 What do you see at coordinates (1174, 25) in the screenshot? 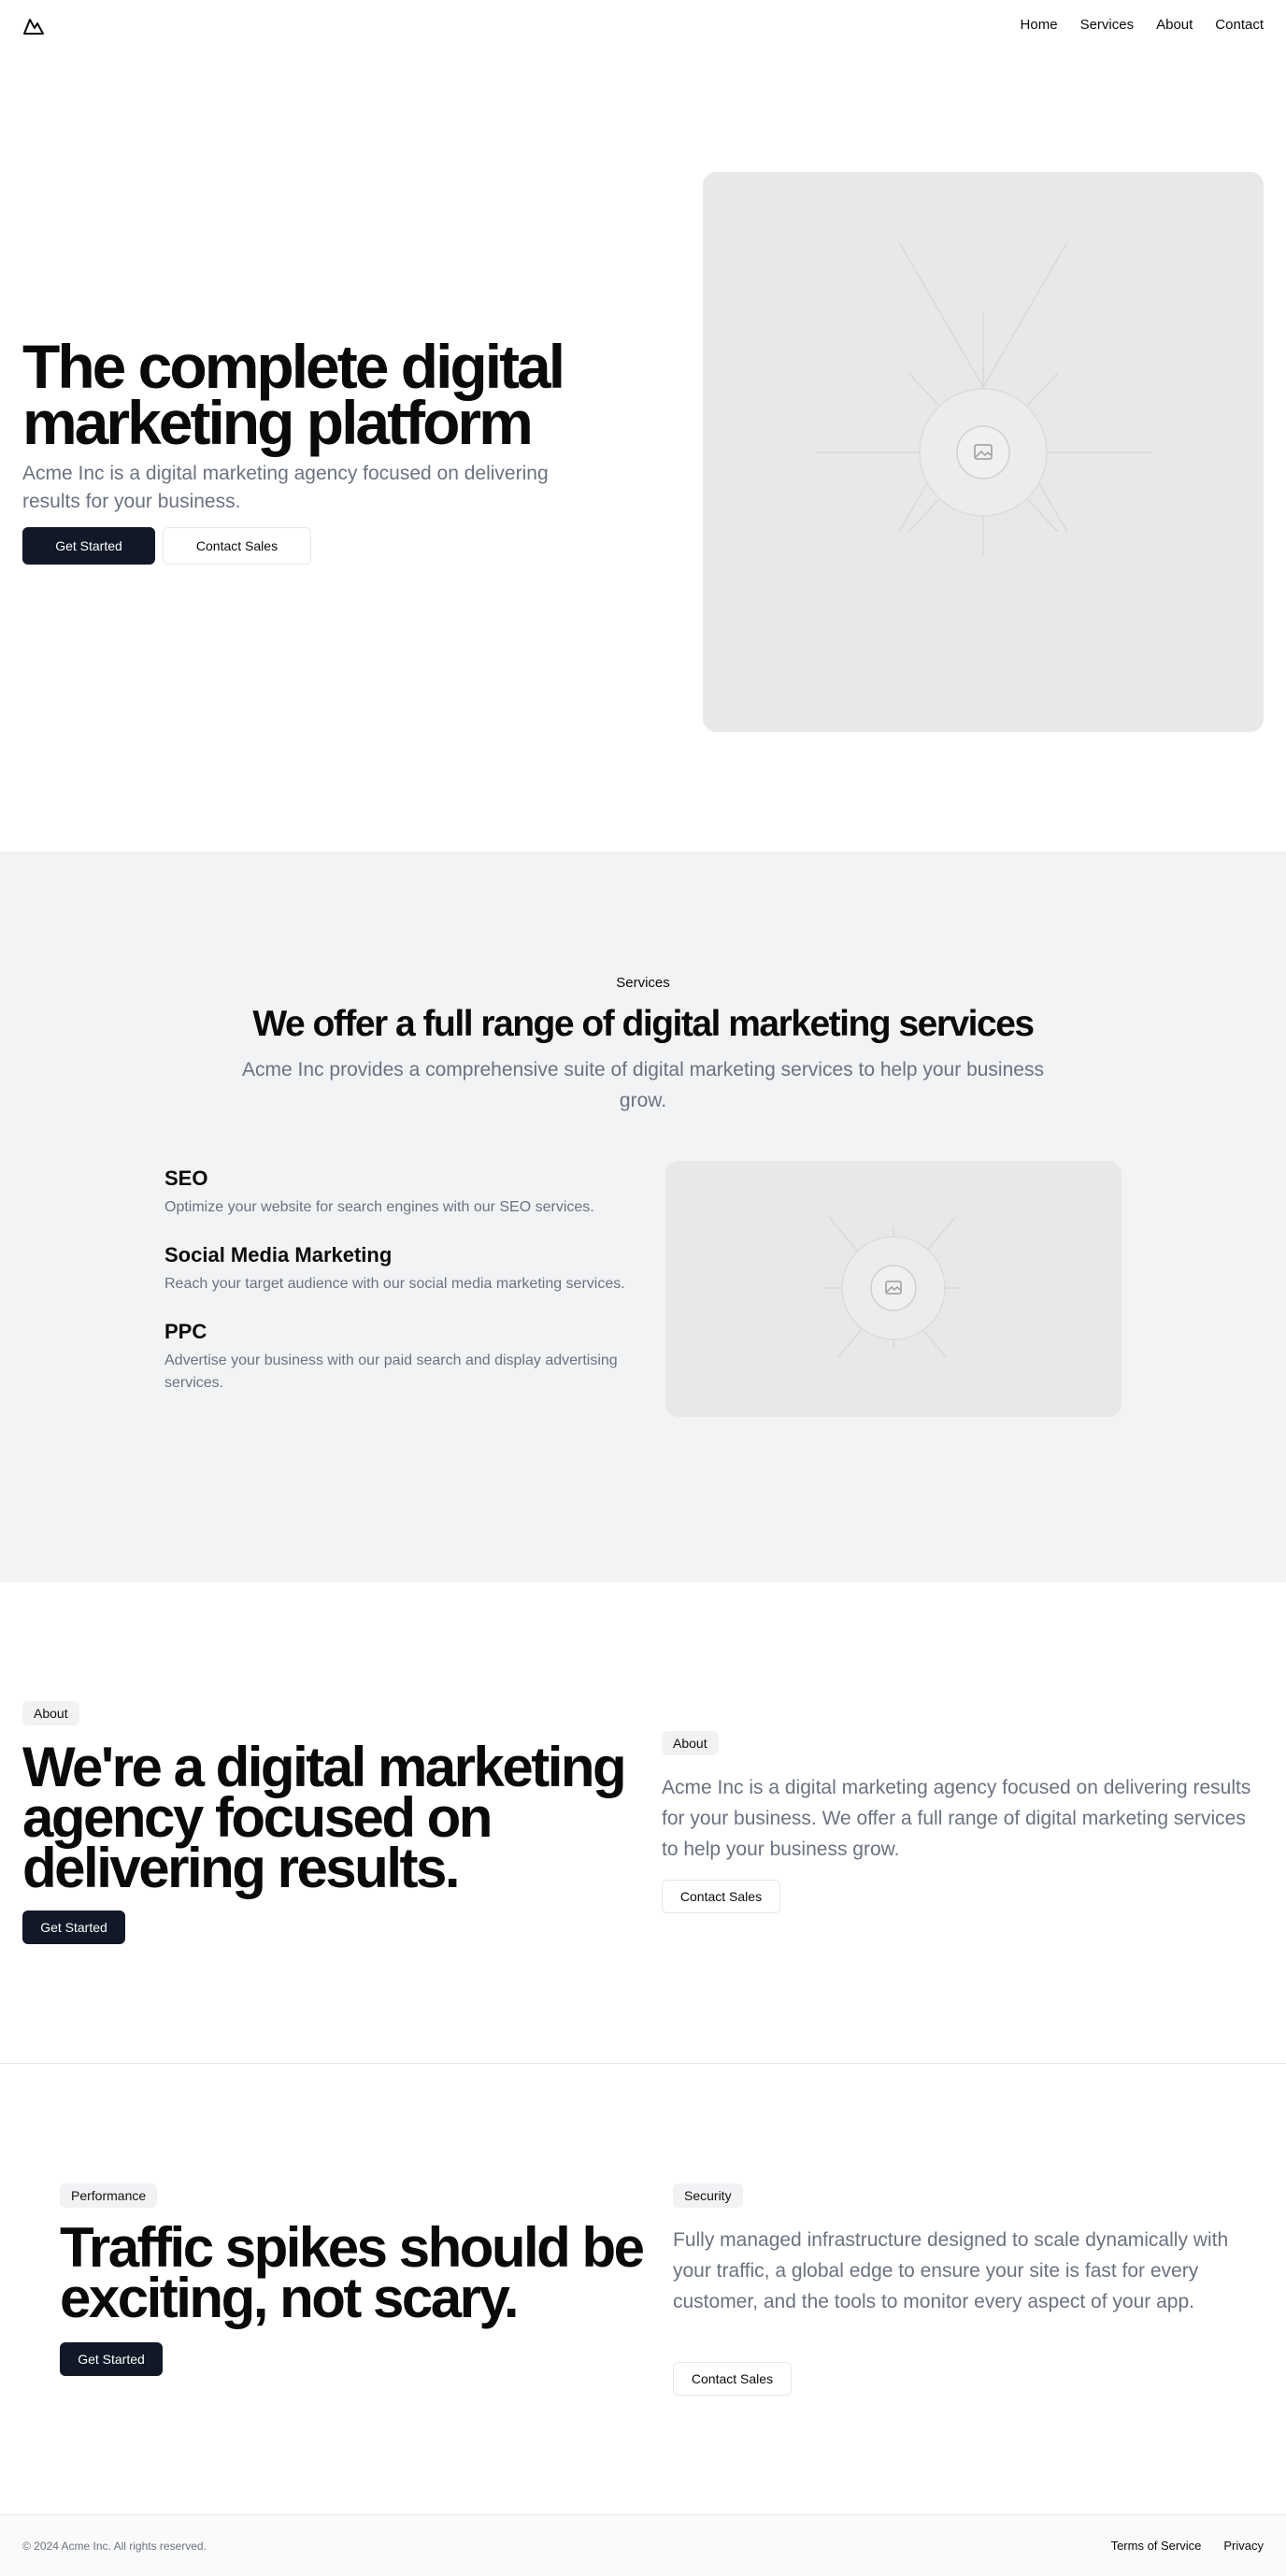
I see `nav-about: About` at bounding box center [1174, 25].